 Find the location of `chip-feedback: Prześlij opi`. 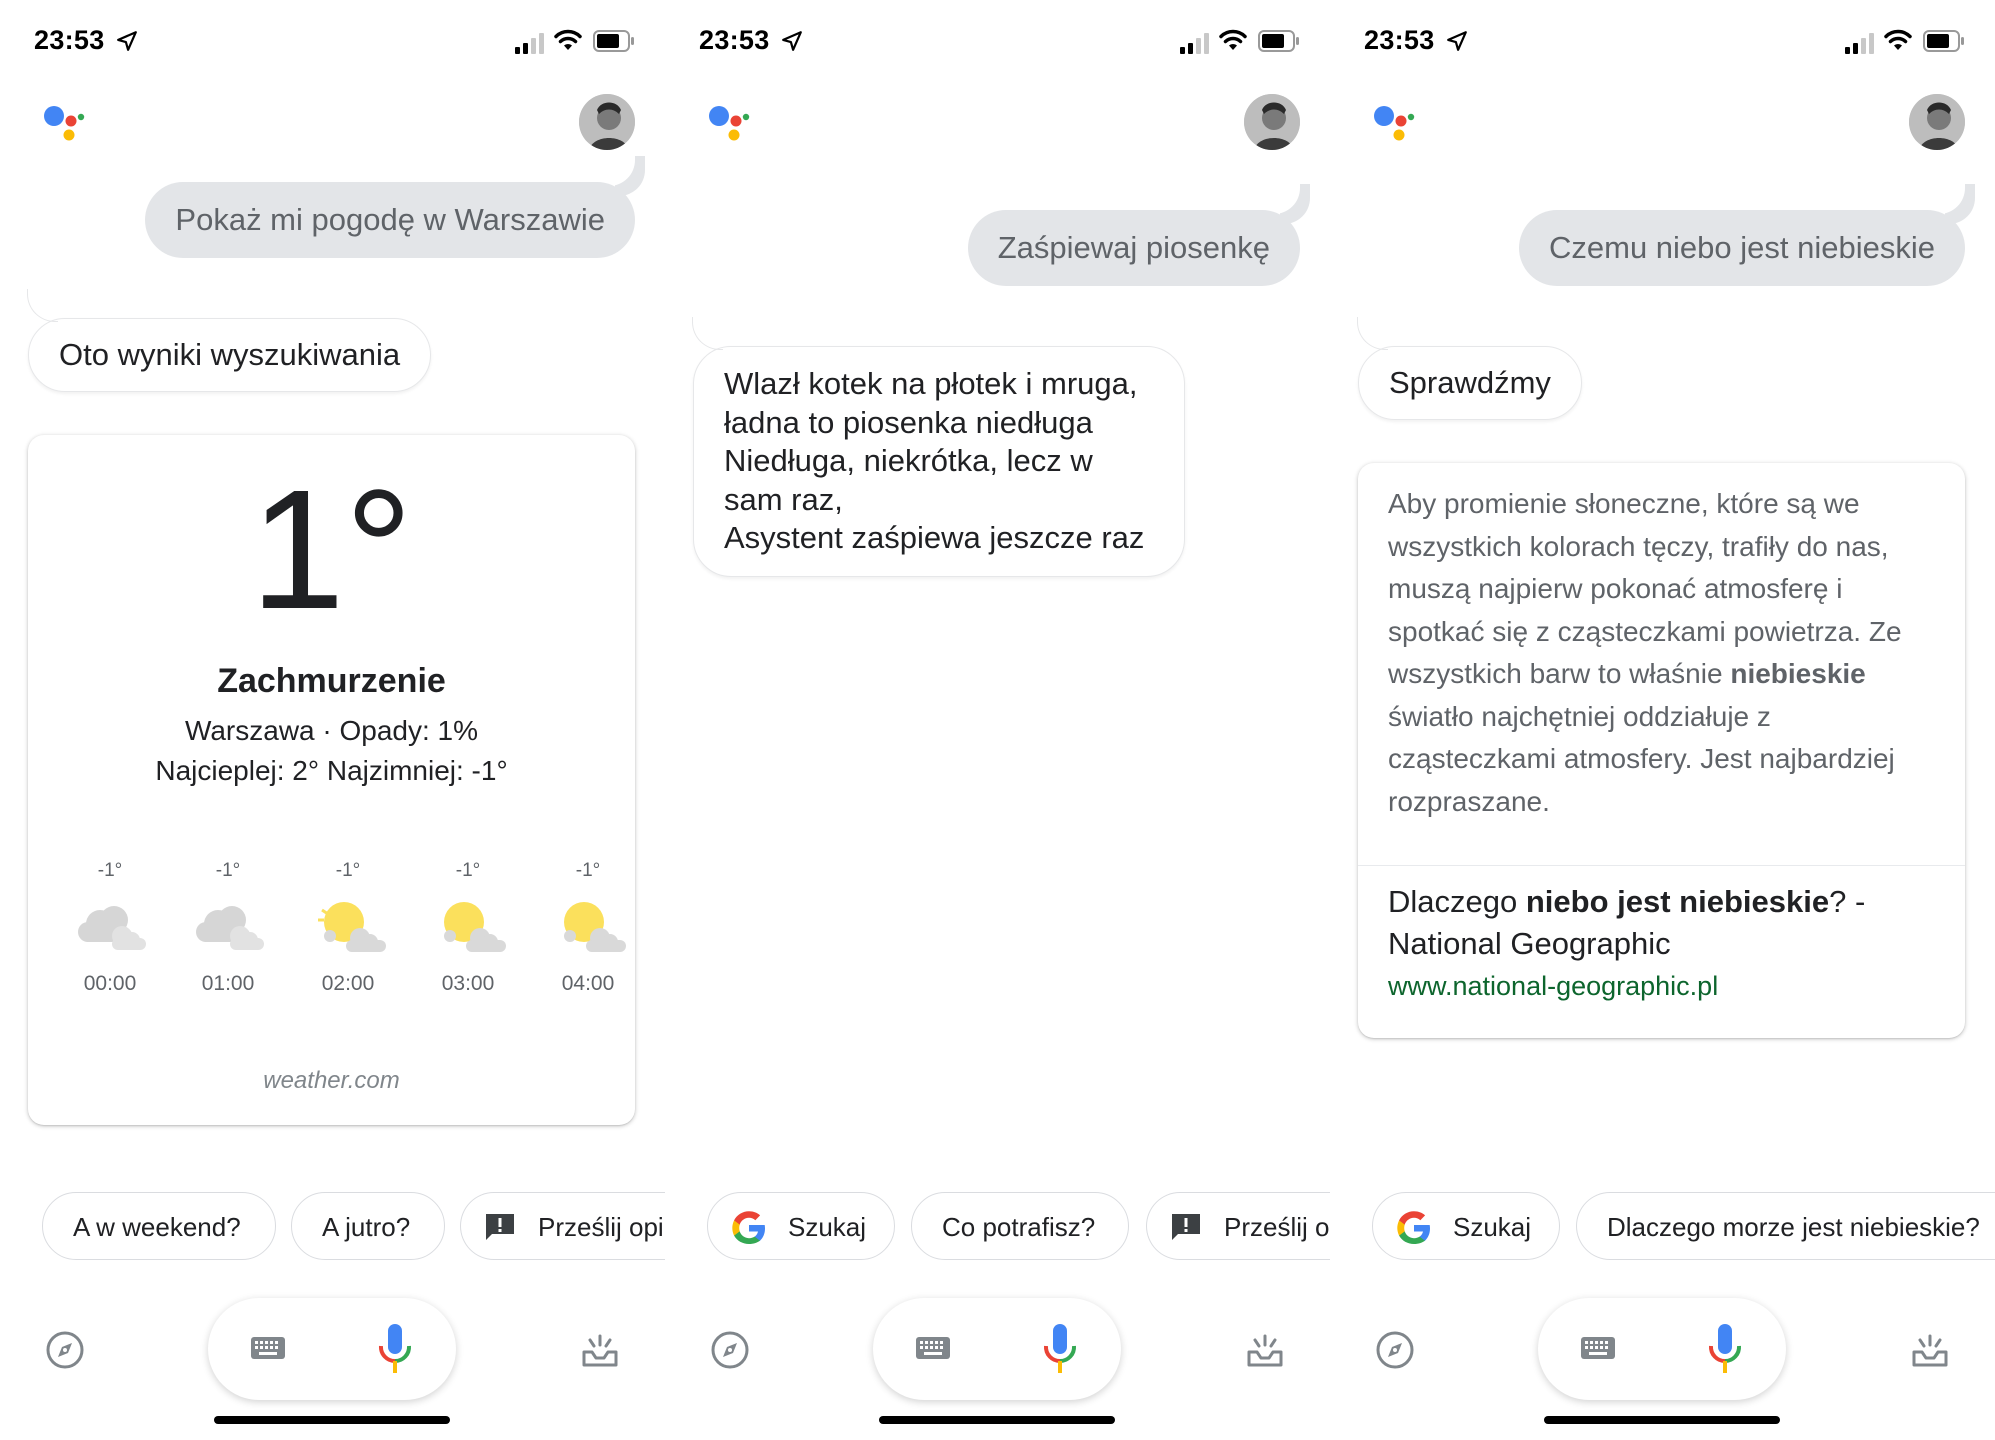

chip-feedback: Prześlij opi is located at coordinates (562, 1226).